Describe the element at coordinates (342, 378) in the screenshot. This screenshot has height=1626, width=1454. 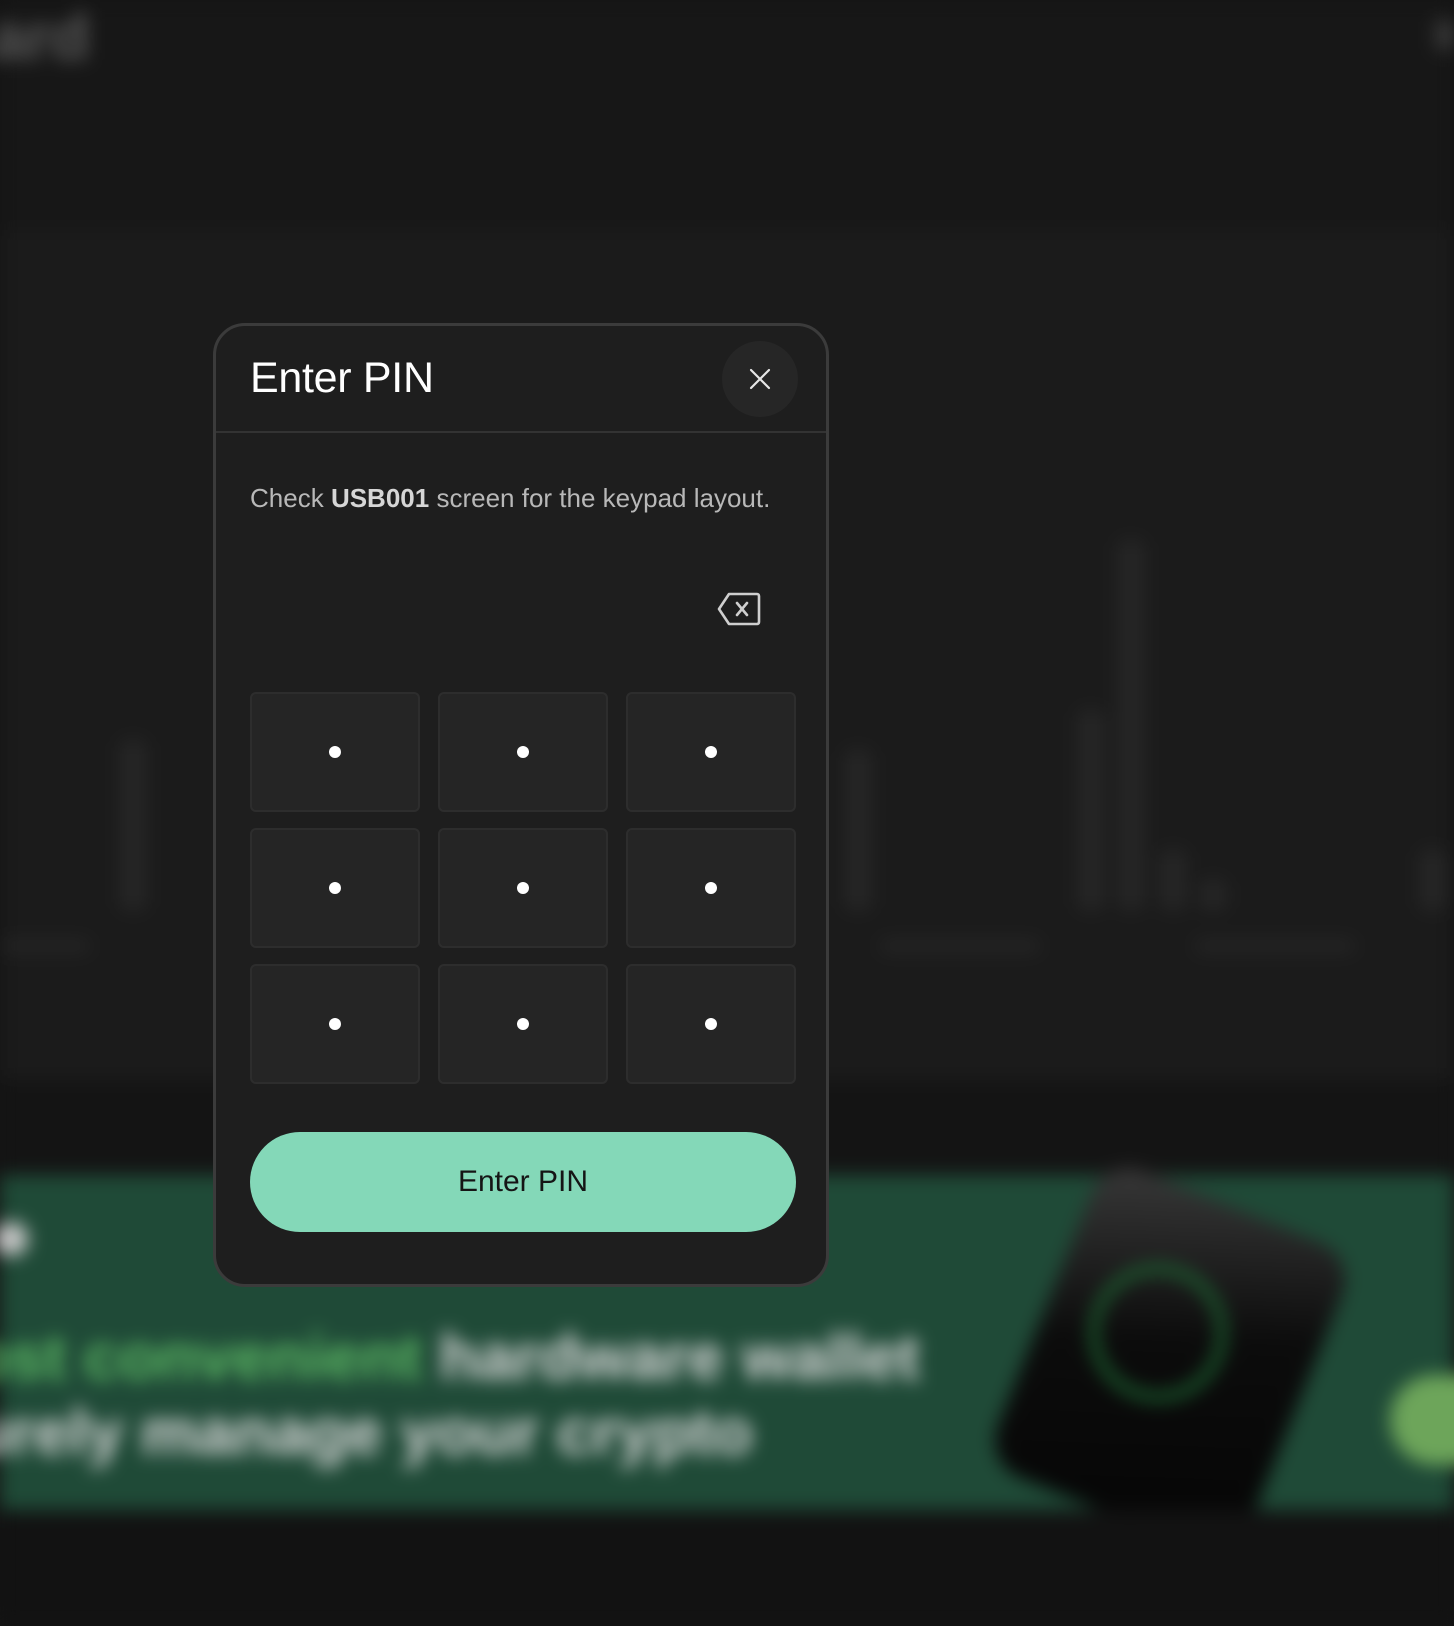
I see `modal-title: Enter PIN` at that location.